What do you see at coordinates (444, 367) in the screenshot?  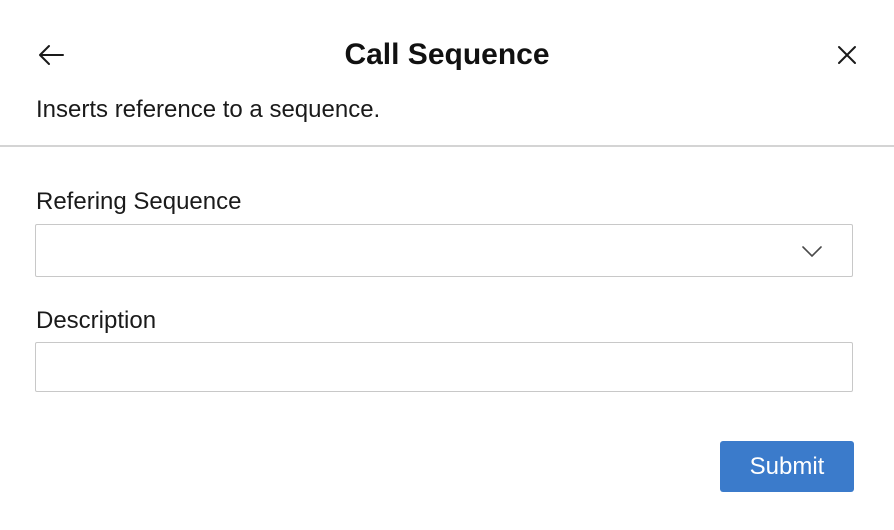 I see `description-input` at bounding box center [444, 367].